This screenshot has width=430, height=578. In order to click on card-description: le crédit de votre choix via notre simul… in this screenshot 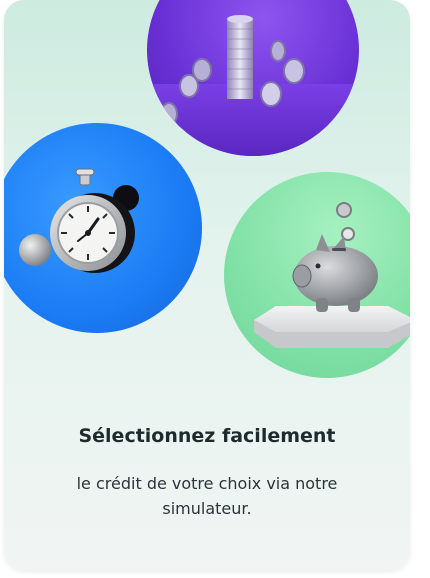, I will do `click(207, 496)`.